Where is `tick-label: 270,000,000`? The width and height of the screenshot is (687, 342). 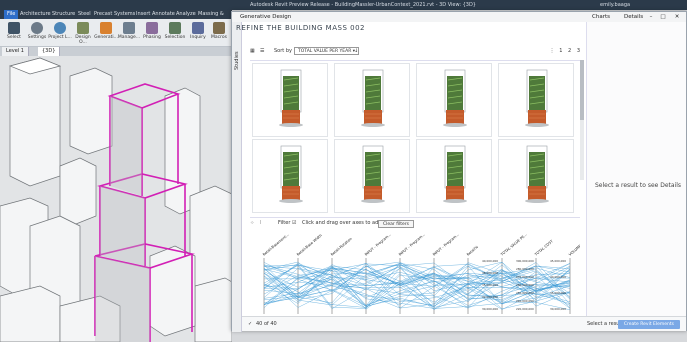
tick-label: 270,000,000 is located at coordinates (525, 277).